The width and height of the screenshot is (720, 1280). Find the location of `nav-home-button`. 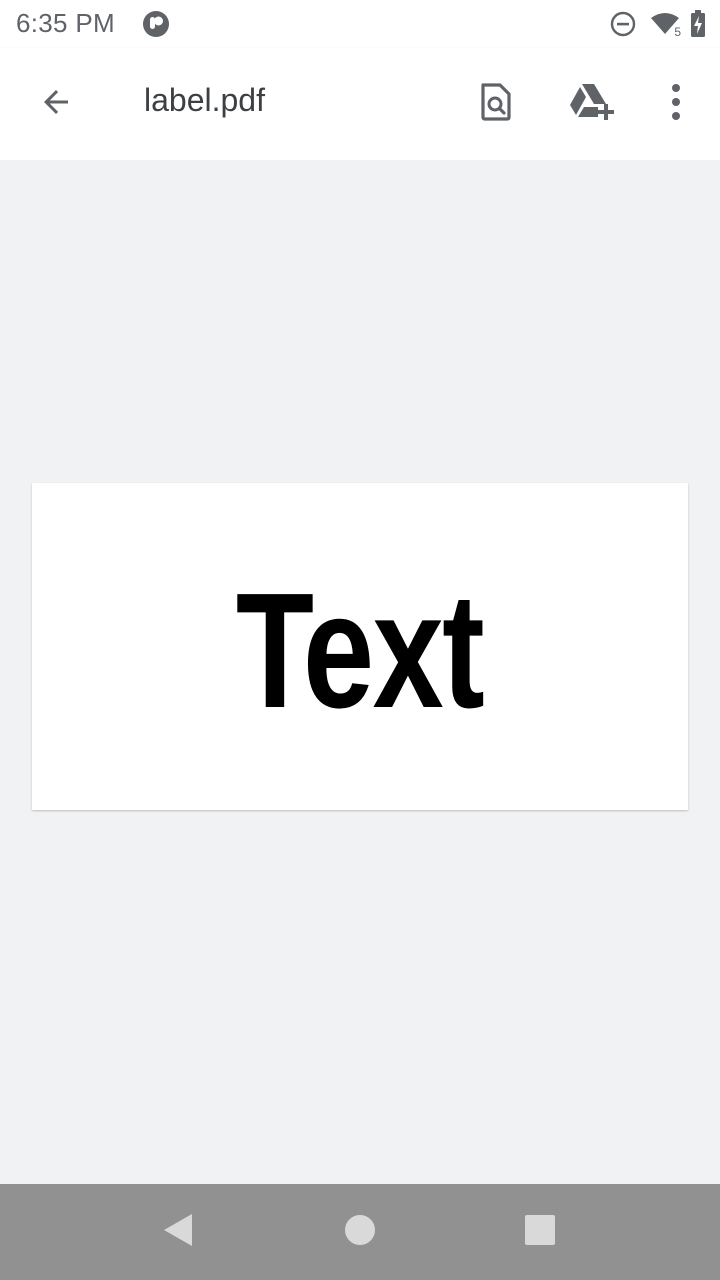

nav-home-button is located at coordinates (360, 1232).